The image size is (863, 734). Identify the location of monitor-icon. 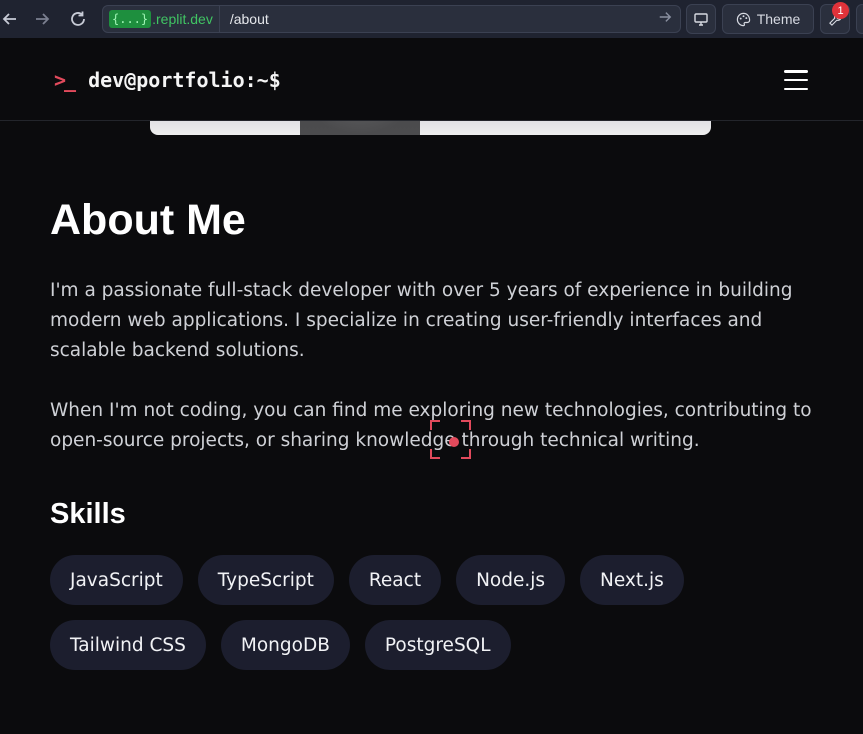
(701, 19).